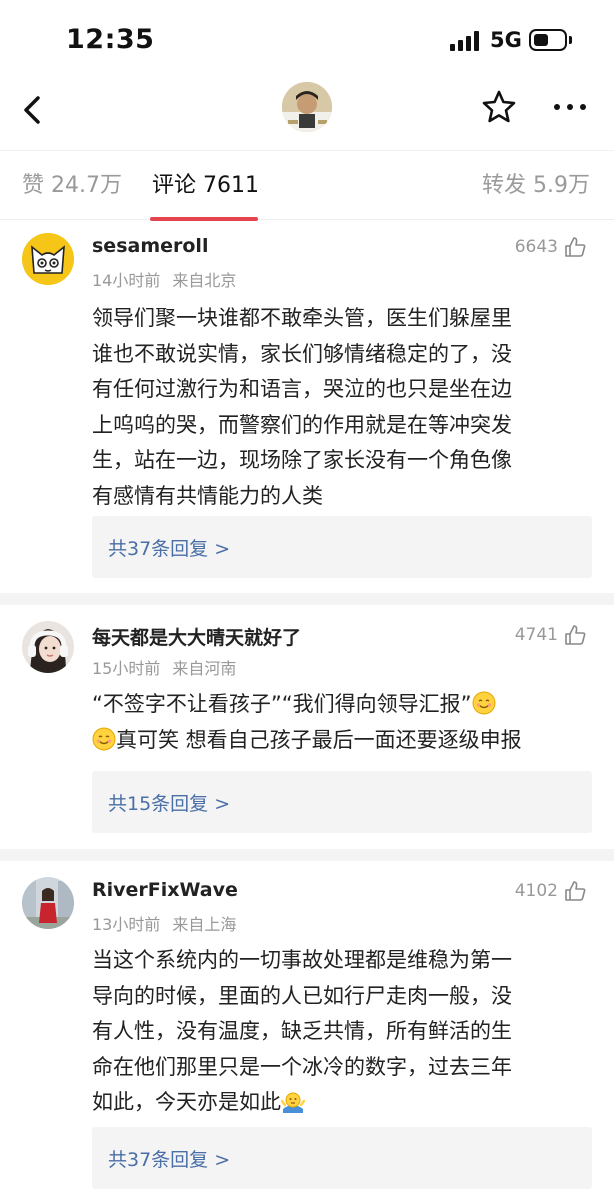 This screenshot has width=614, height=1200. What do you see at coordinates (536, 247) in the screenshot?
I see `like-count: 6643` at bounding box center [536, 247].